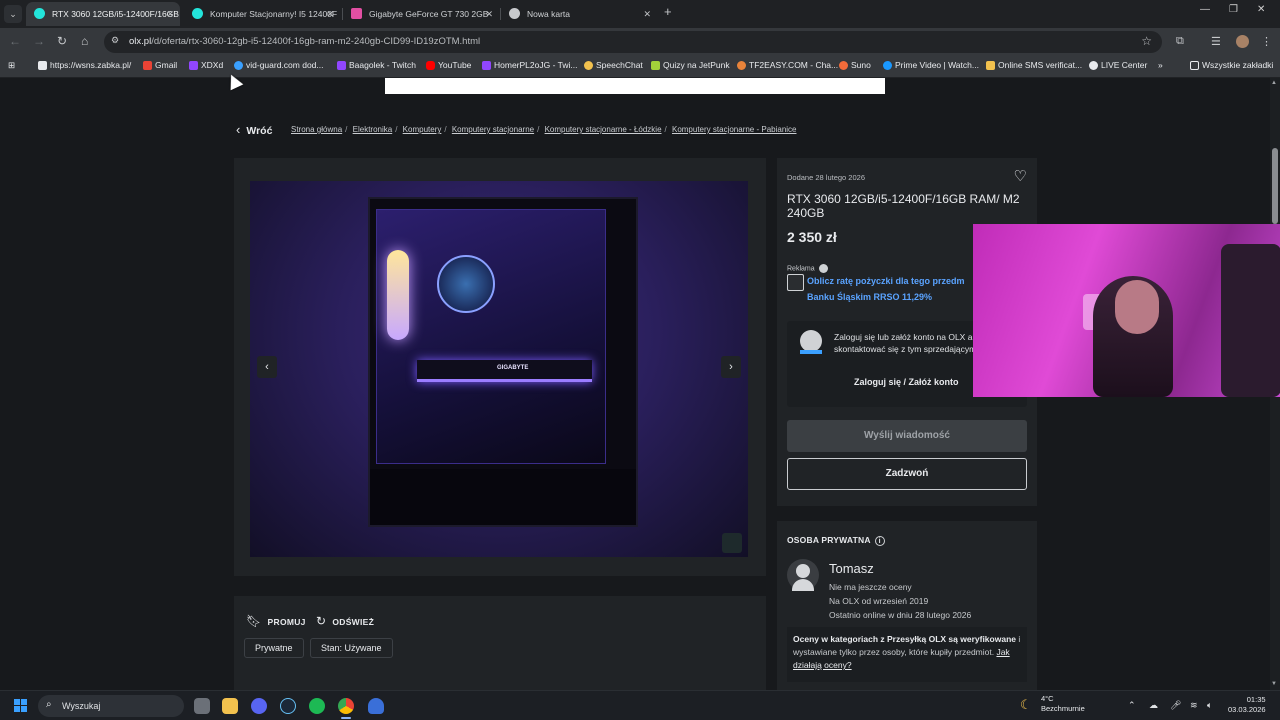 Image resolution: width=1280 pixels, height=720 pixels. What do you see at coordinates (732, 543) in the screenshot?
I see `fullscreen-button` at bounding box center [732, 543].